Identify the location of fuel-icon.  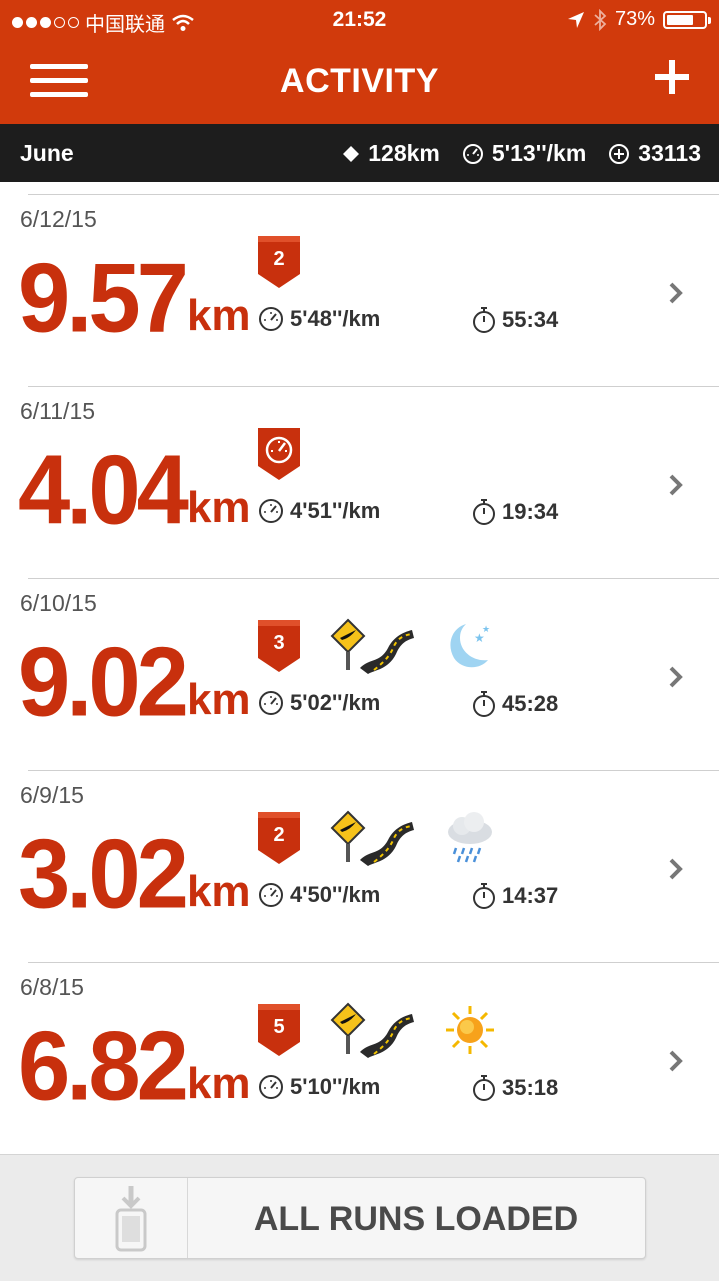
(619, 153).